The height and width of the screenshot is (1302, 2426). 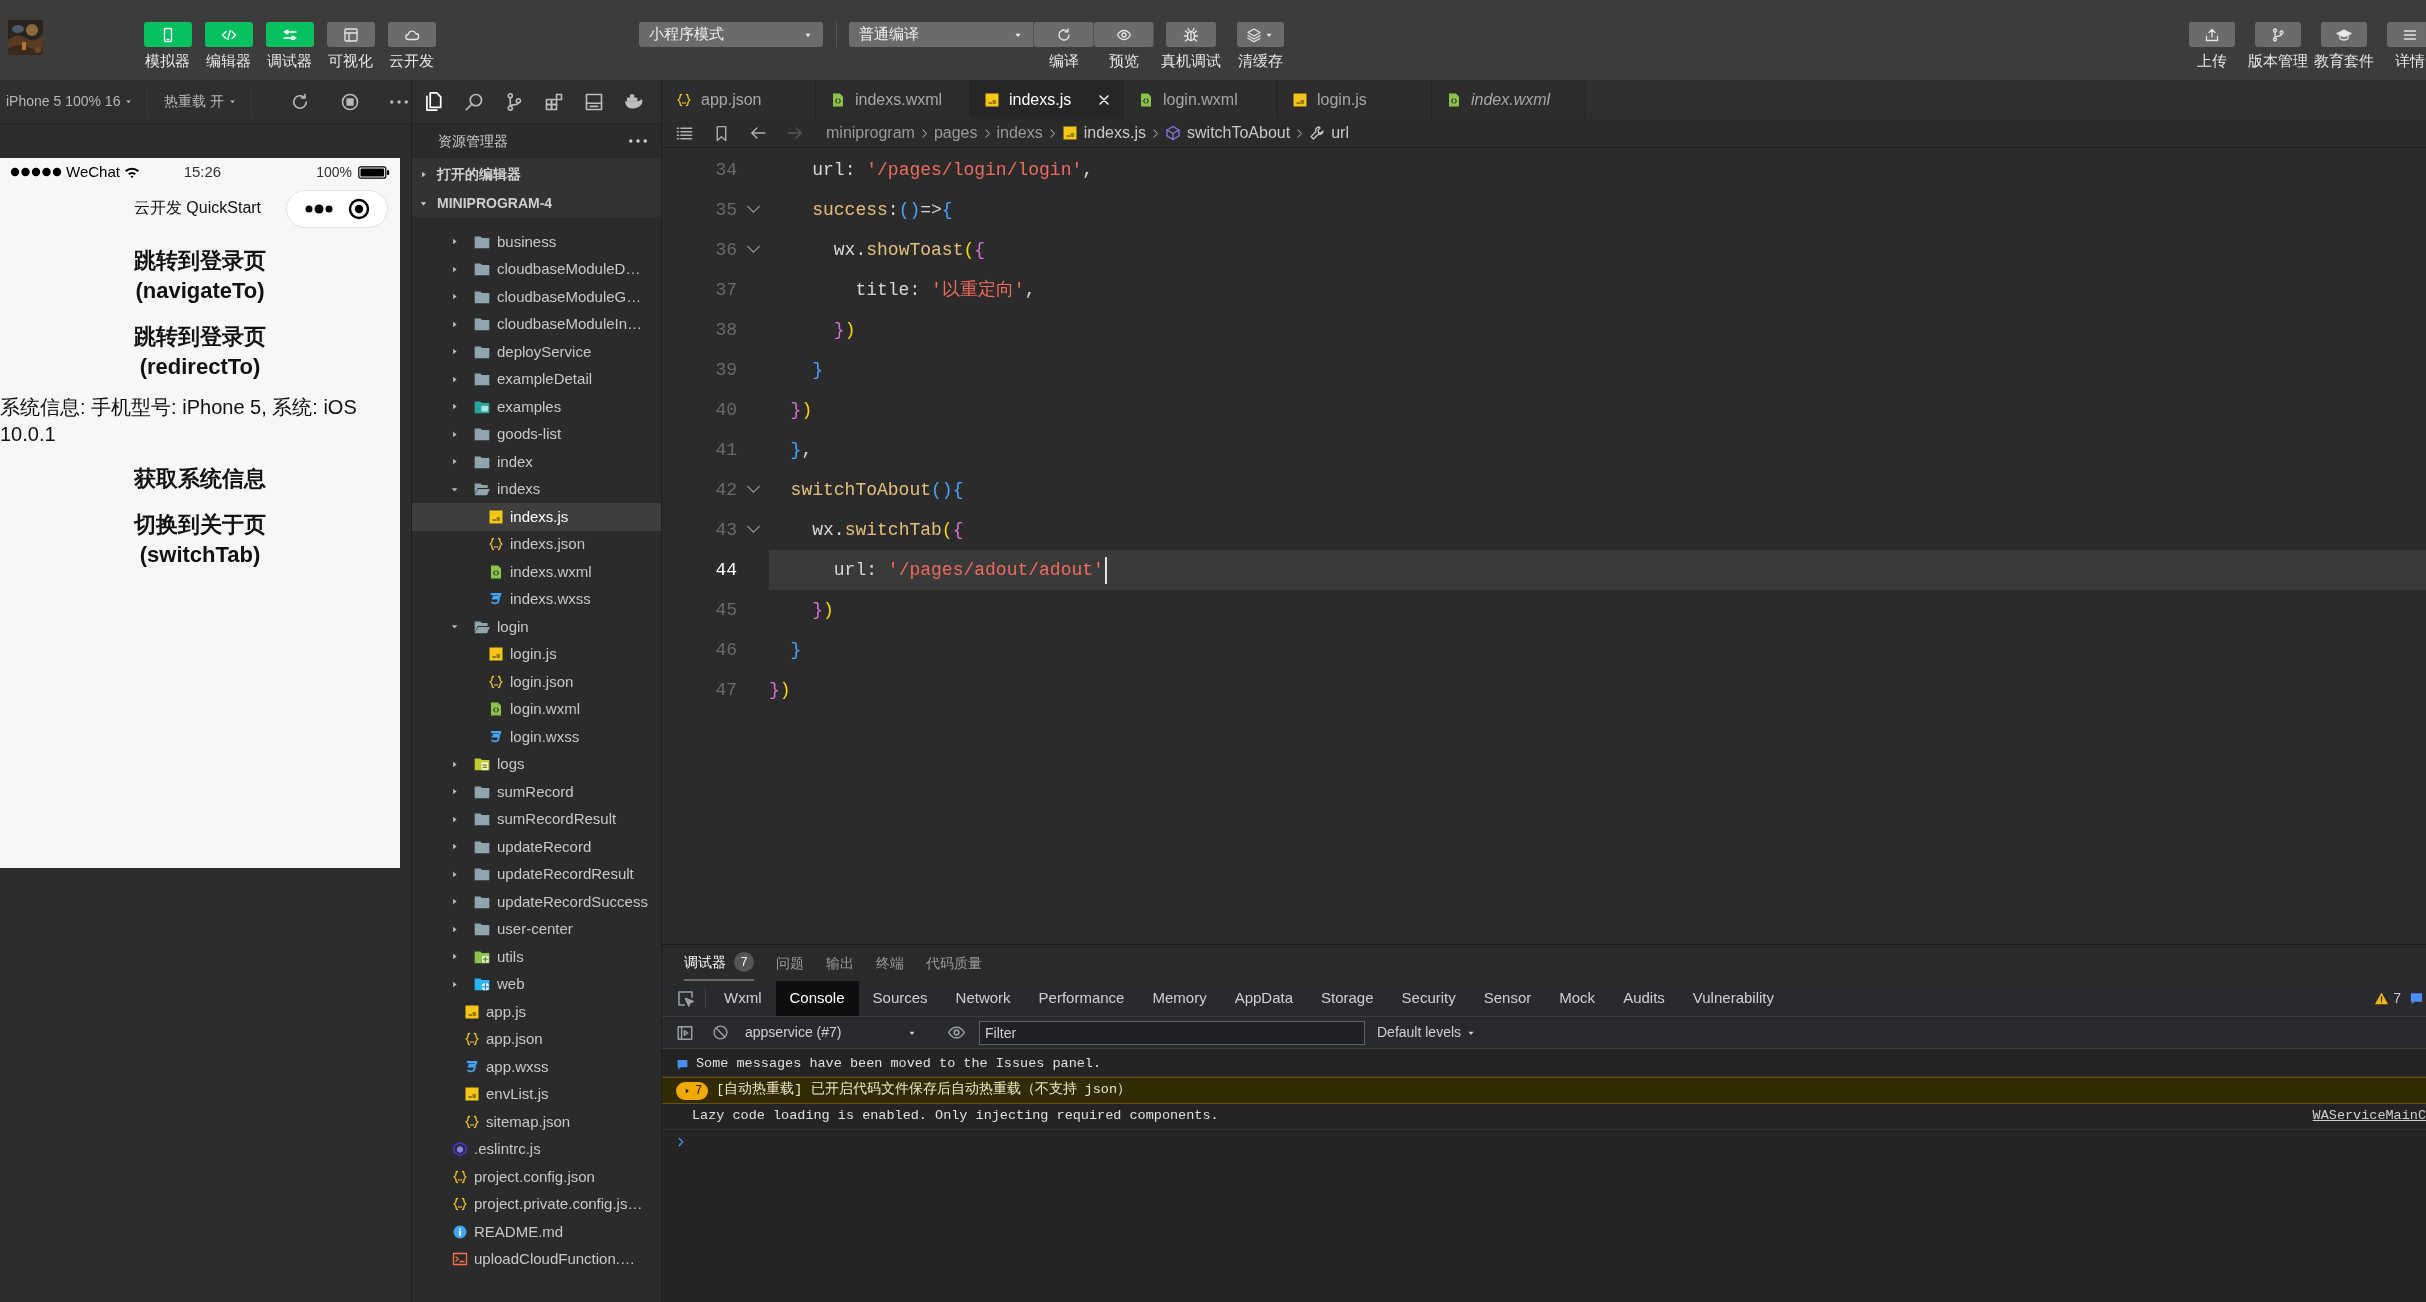 What do you see at coordinates (1172, 1032) in the screenshot?
I see `filter-field: Filter` at bounding box center [1172, 1032].